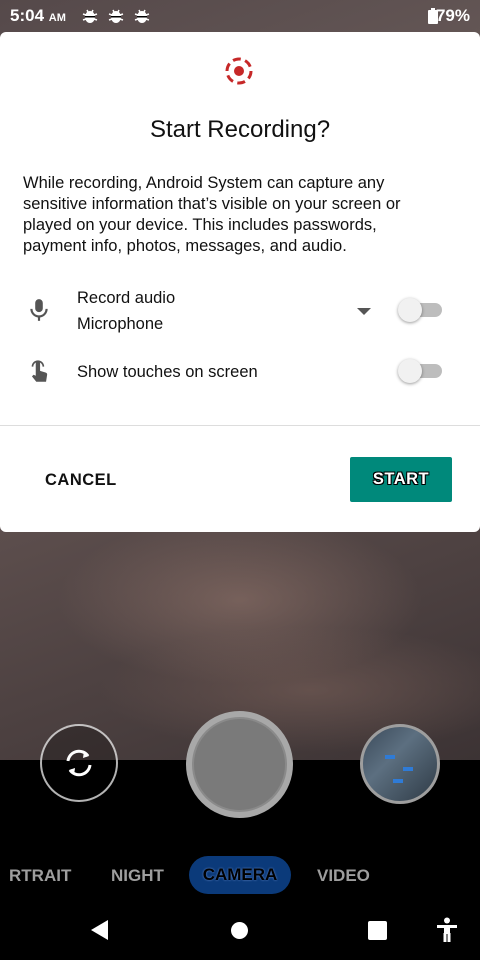 The height and width of the screenshot is (960, 480). What do you see at coordinates (239, 930) in the screenshot?
I see `home-icon` at bounding box center [239, 930].